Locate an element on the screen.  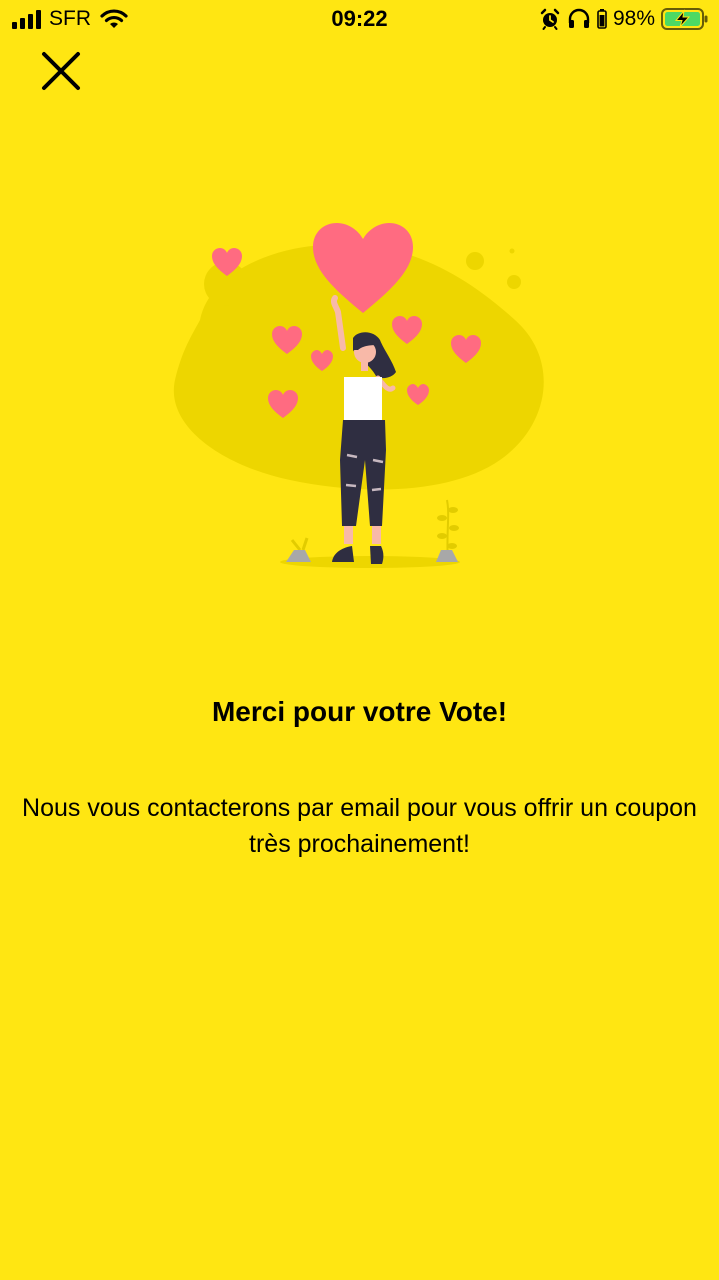
status-bar: SFR 09:22 98% is located at coordinates (359, 20).